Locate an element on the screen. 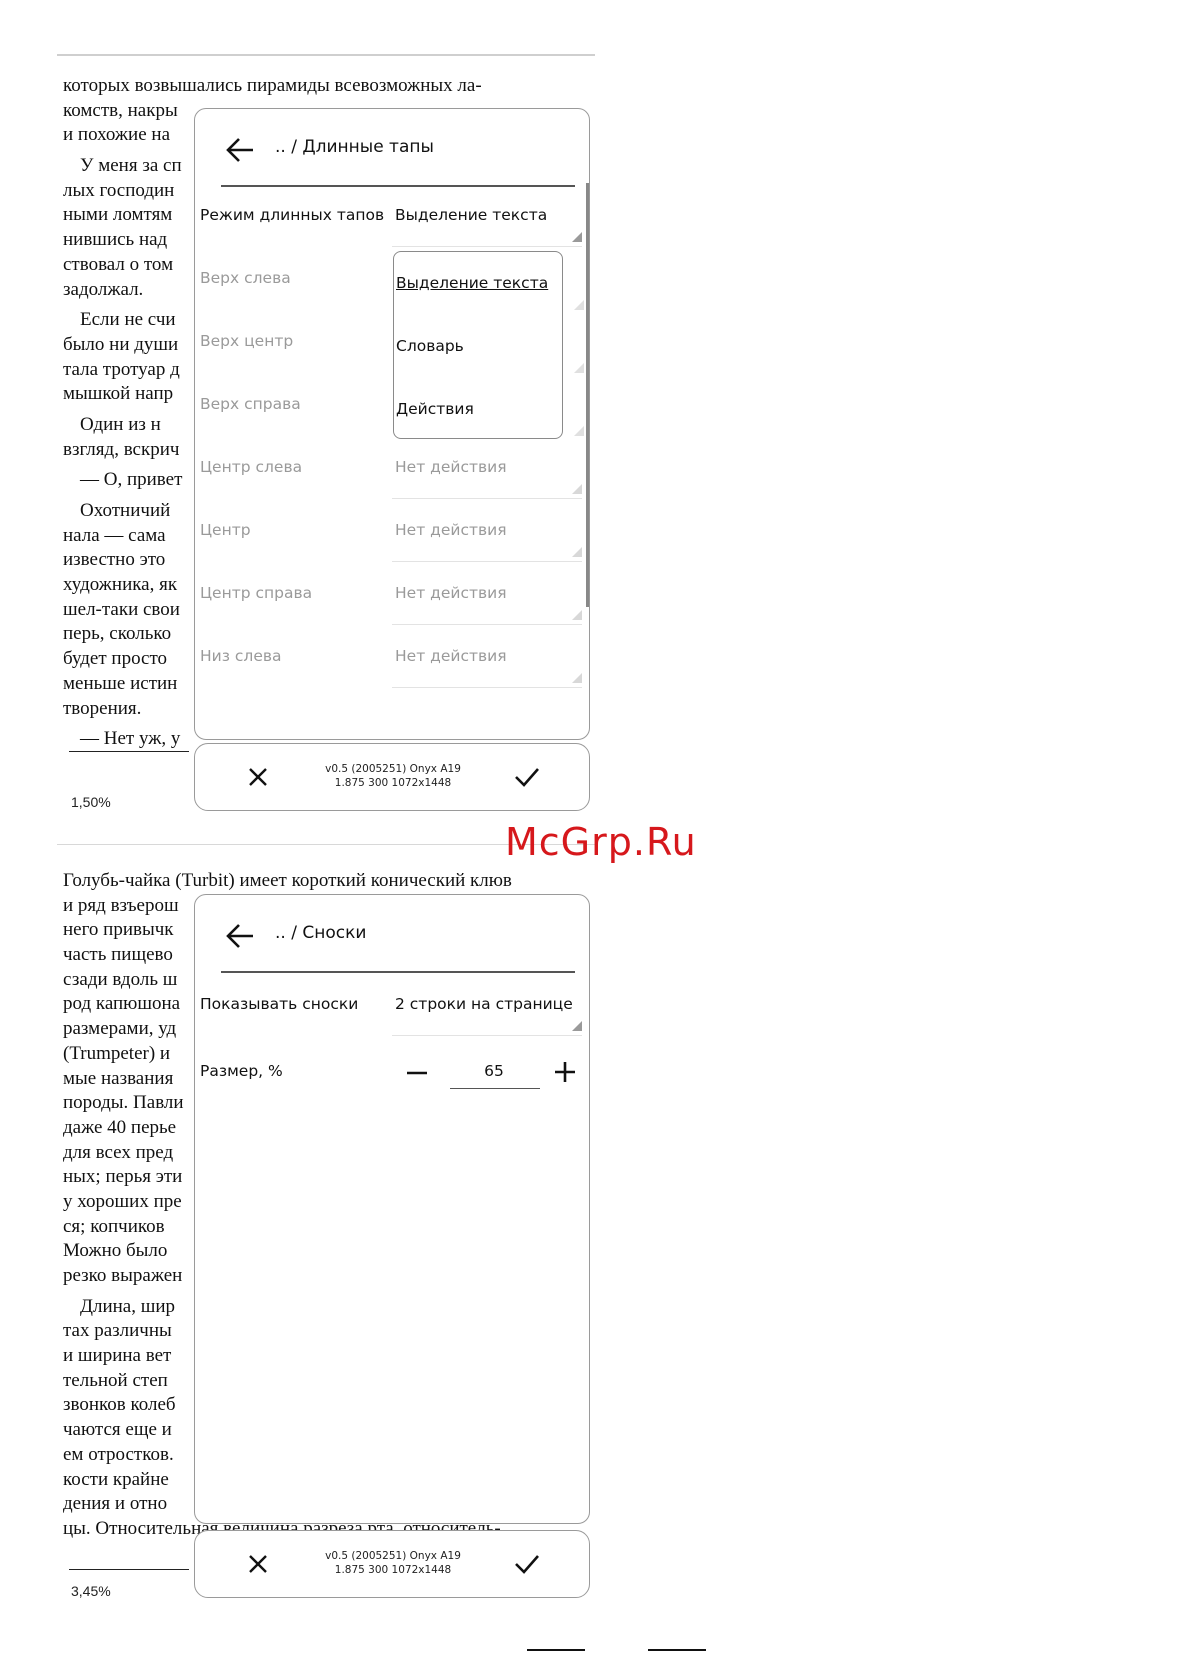 The image size is (1192, 1679). plus-icon is located at coordinates (565, 1072).